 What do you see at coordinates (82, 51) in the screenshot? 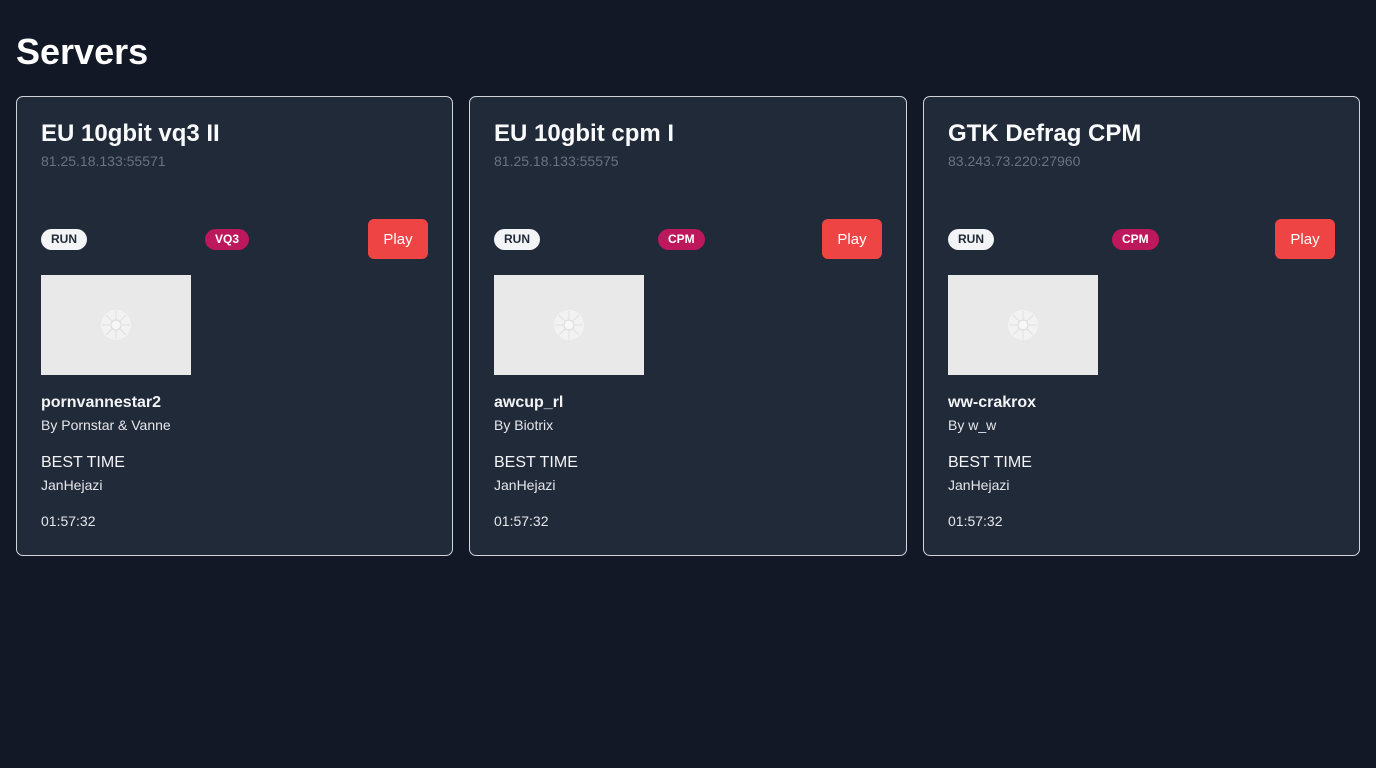
I see `page-title: Servers` at bounding box center [82, 51].